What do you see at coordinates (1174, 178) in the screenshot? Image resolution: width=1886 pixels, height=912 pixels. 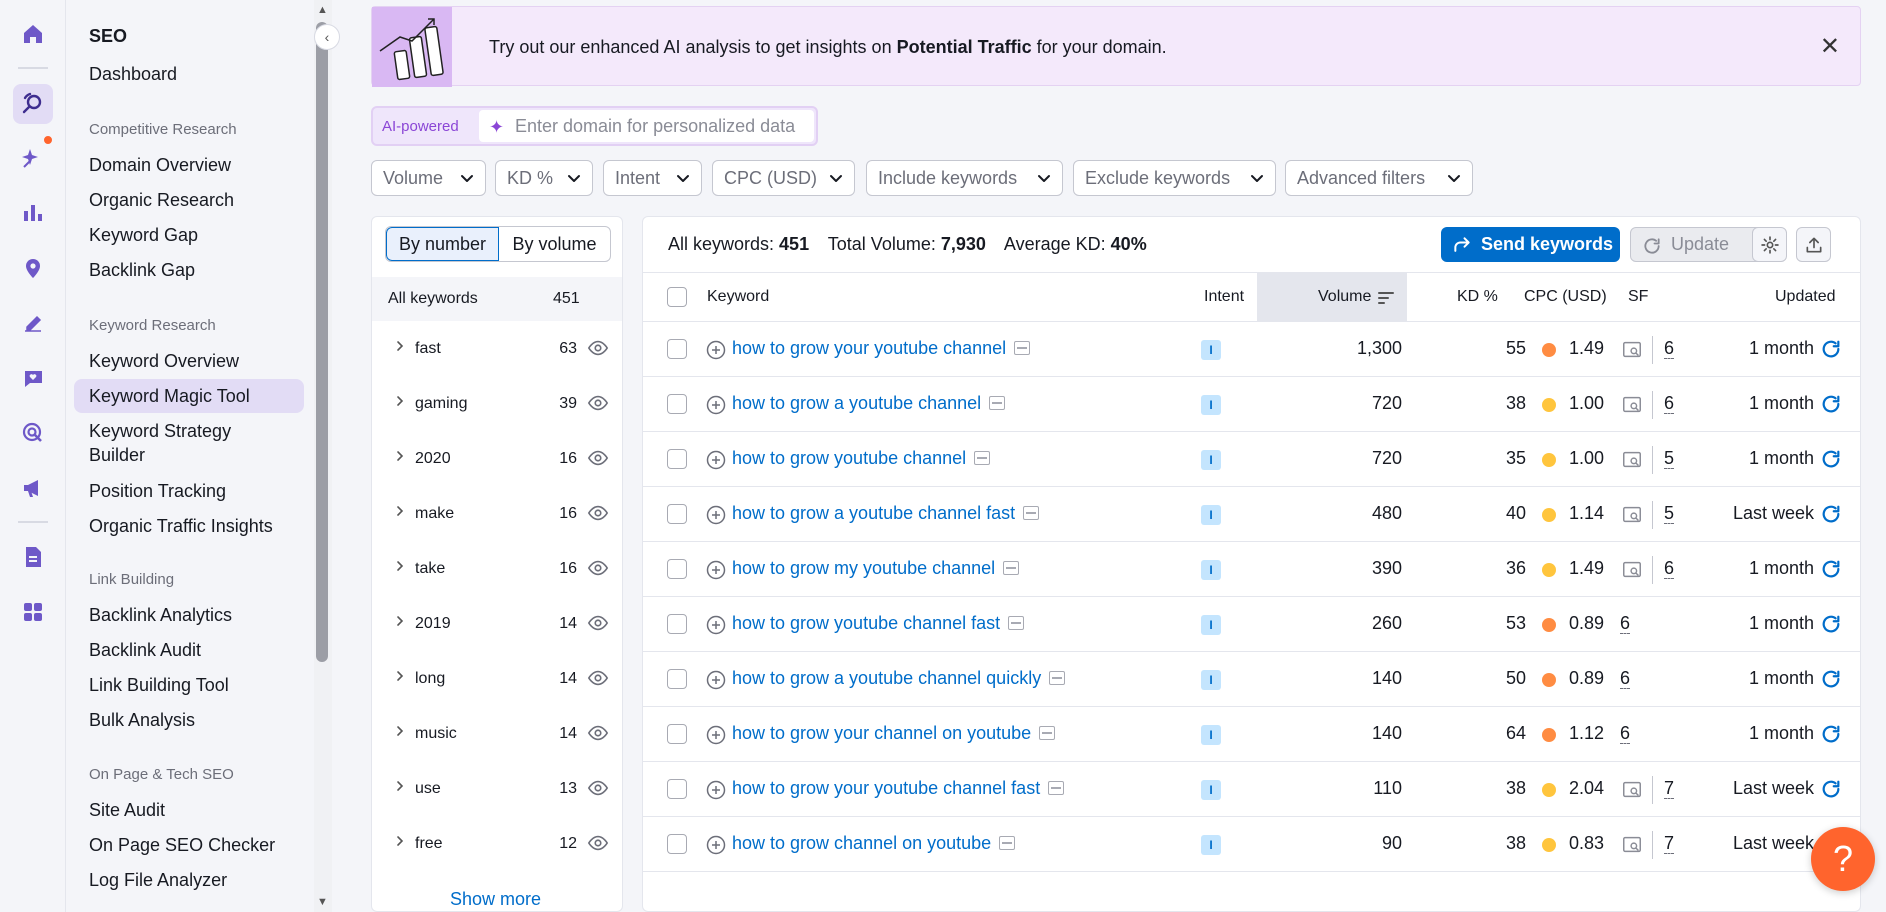 I see `filter-exclude-keywords: Exclude keywords` at bounding box center [1174, 178].